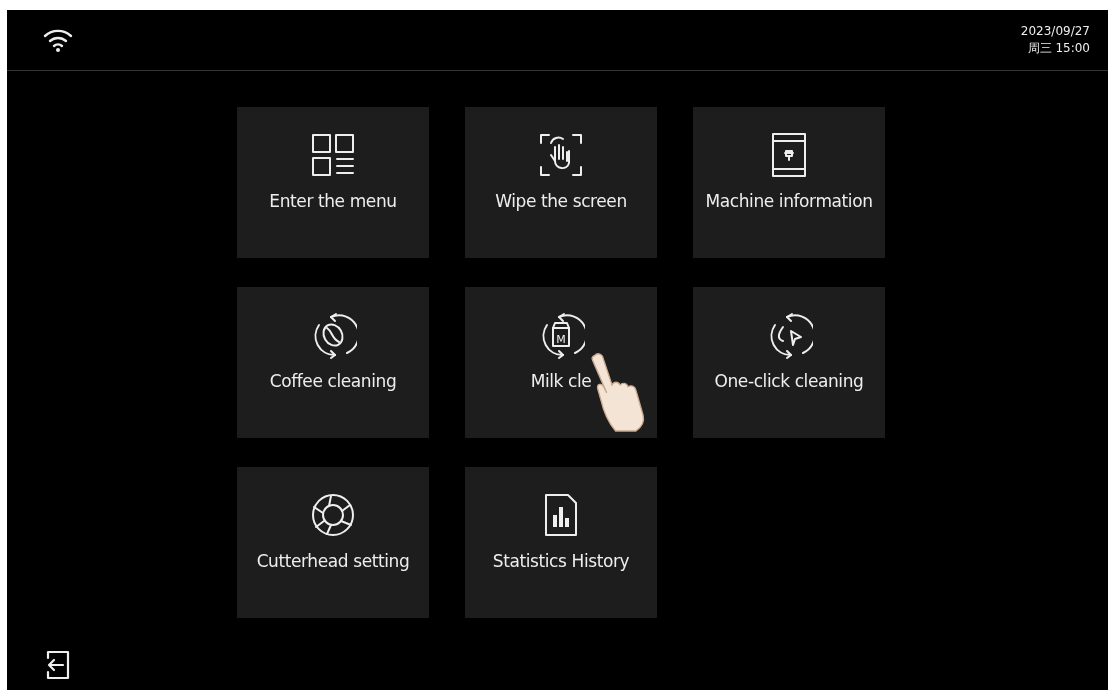 Image resolution: width=1108 pixels, height=690 pixels. What do you see at coordinates (333, 182) in the screenshot?
I see `menu-tile: Enter the menu` at bounding box center [333, 182].